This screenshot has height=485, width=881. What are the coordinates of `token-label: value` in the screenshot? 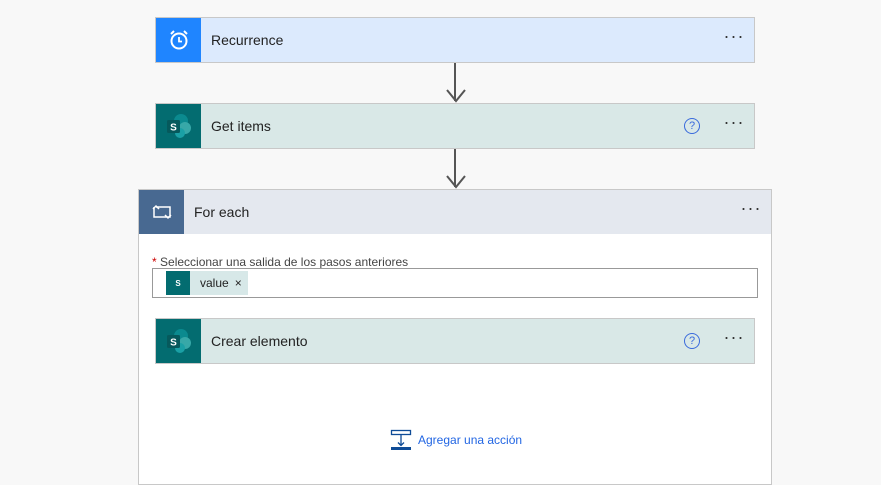 It's located at (214, 283).